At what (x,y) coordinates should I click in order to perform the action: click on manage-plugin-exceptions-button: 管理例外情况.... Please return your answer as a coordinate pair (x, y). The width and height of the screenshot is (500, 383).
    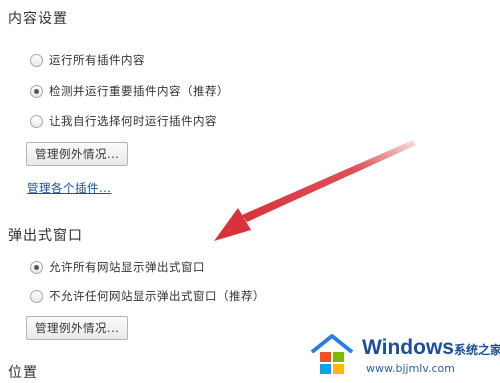
    Looking at the image, I should click on (77, 154).